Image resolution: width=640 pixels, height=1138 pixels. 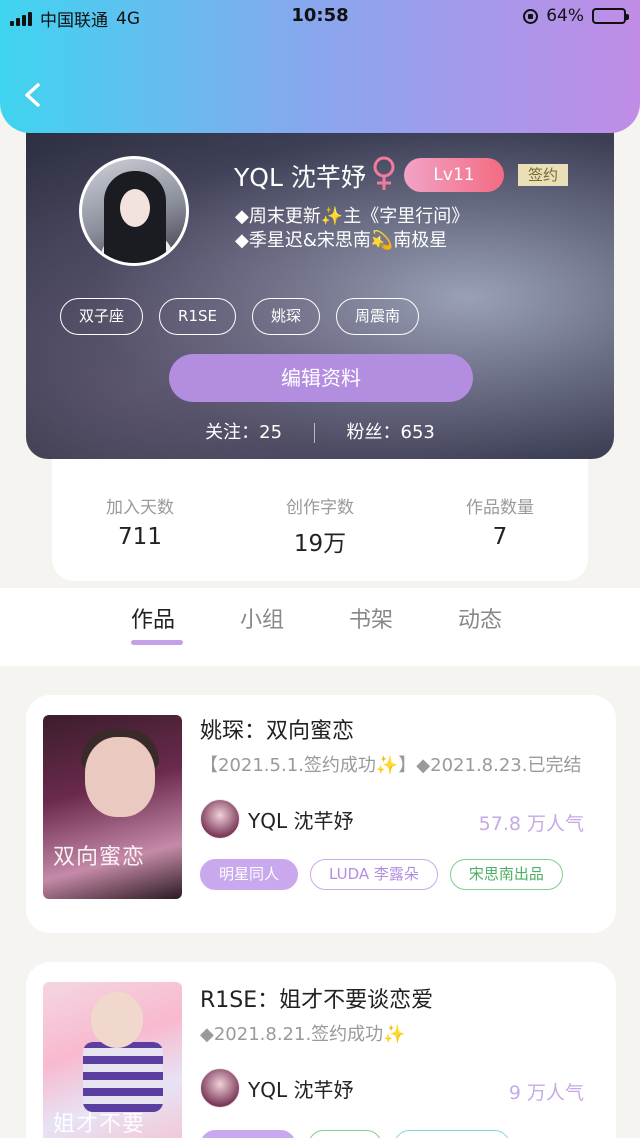 I want to click on work-tags, so click(x=355, y=1134).